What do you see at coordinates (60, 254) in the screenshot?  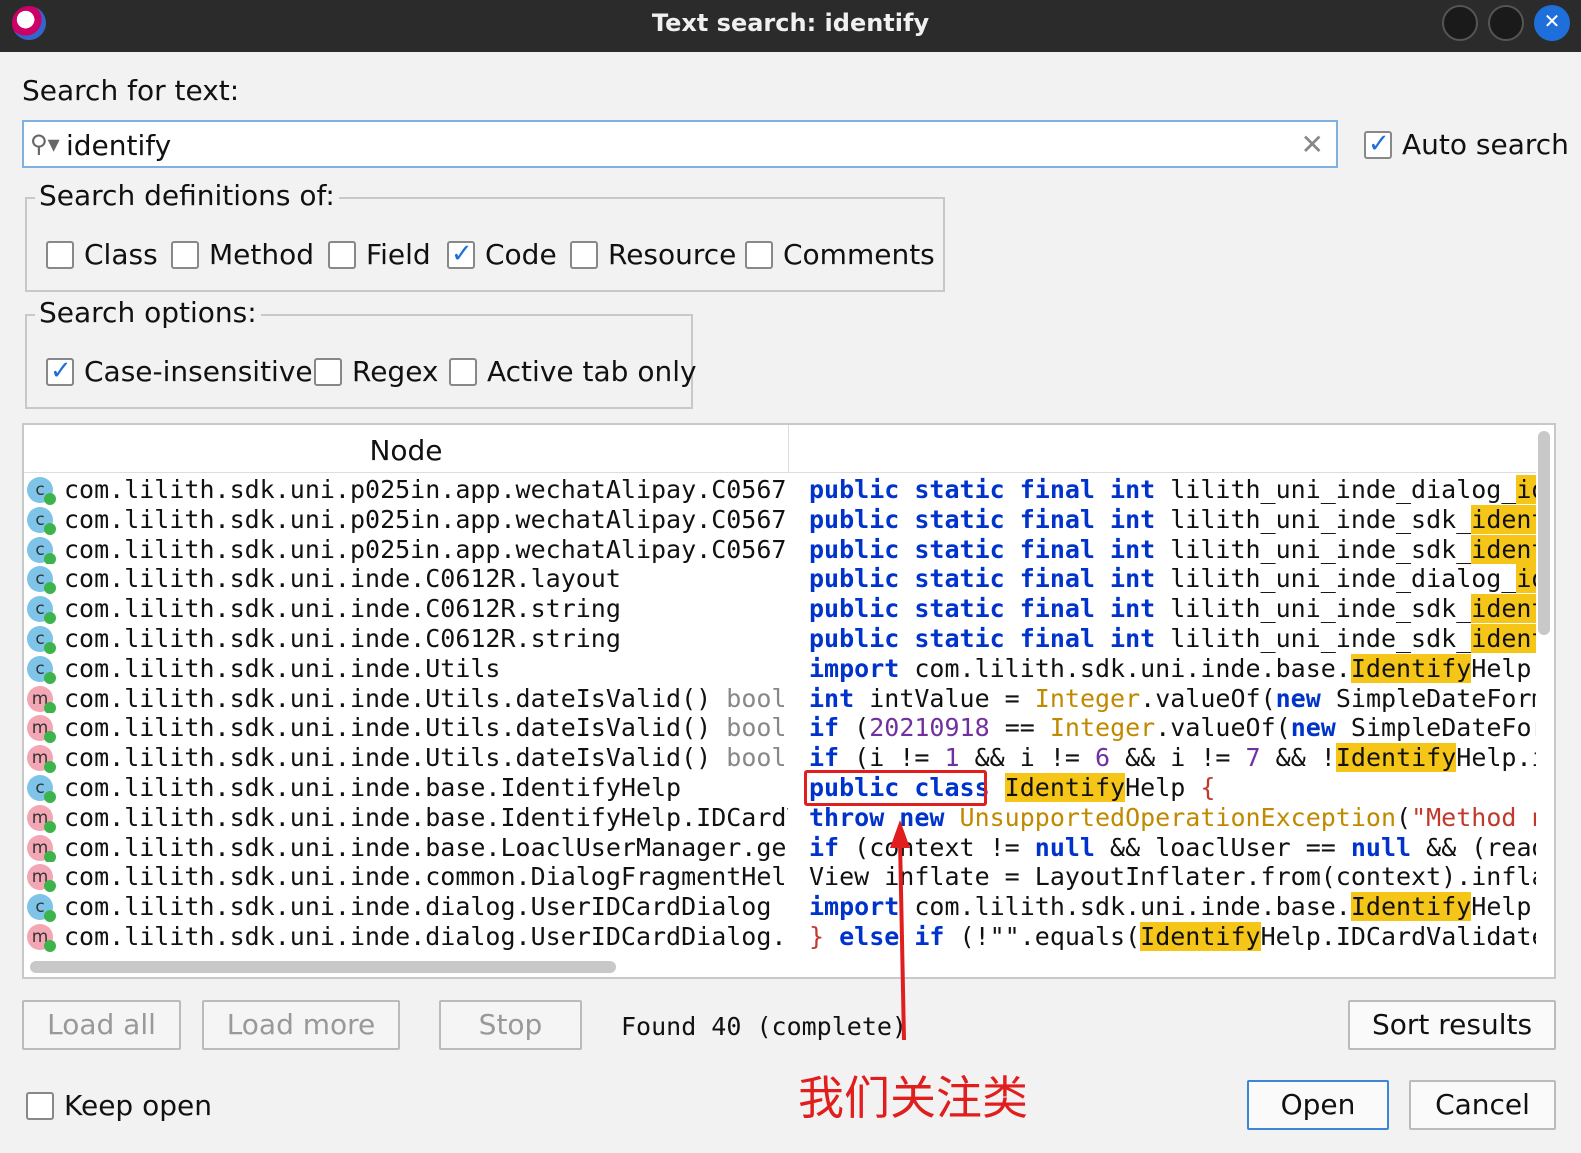 I see `class-check-box` at bounding box center [60, 254].